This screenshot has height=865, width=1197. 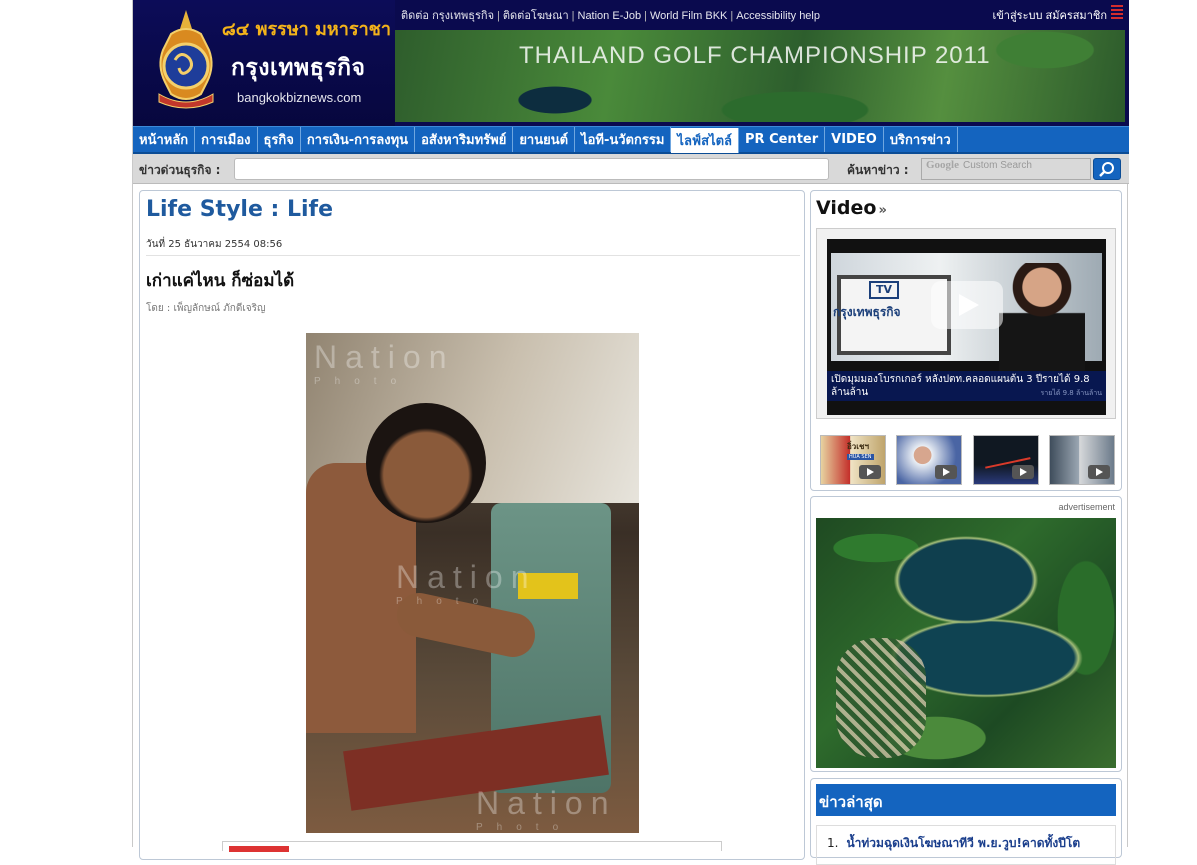 What do you see at coordinates (858, 446) in the screenshot?
I see `thumbnail-text: อิ่วเชฯ` at bounding box center [858, 446].